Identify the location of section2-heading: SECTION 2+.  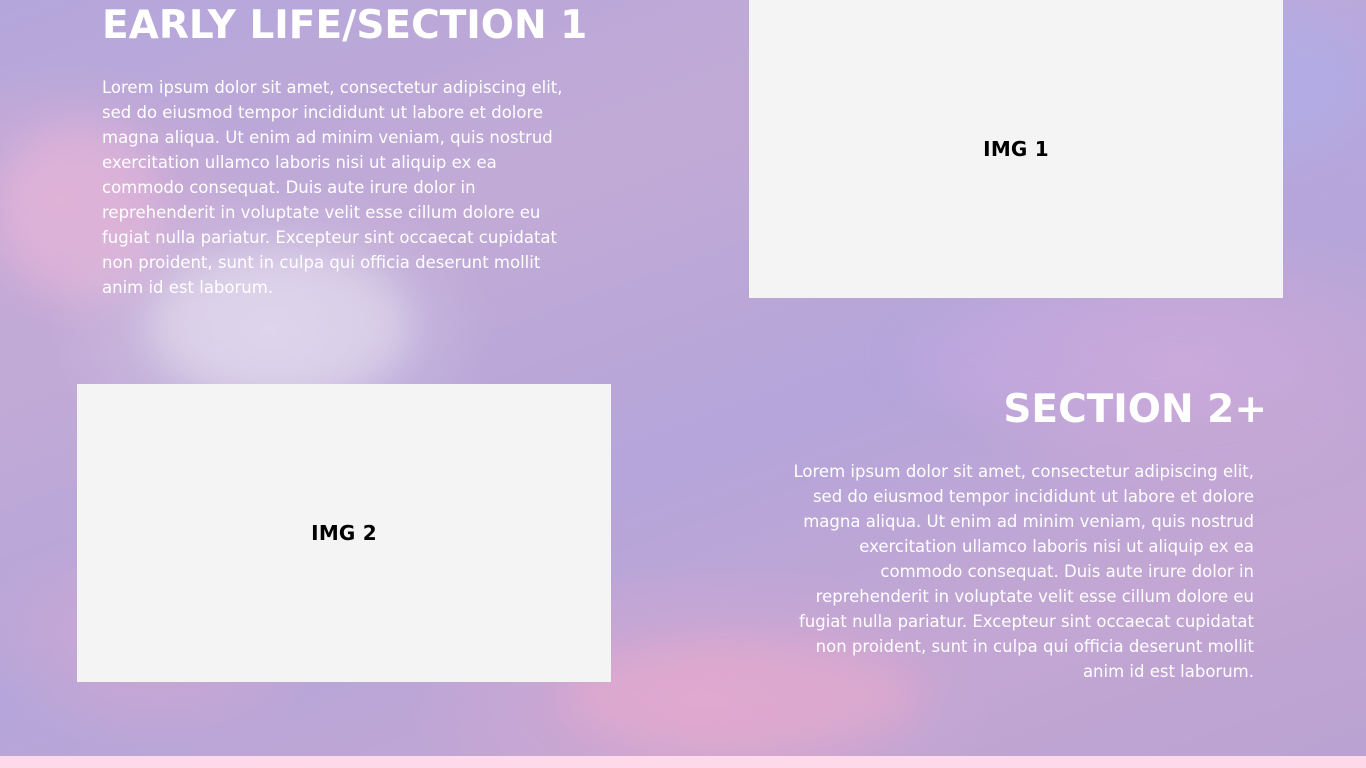
(1135, 409).